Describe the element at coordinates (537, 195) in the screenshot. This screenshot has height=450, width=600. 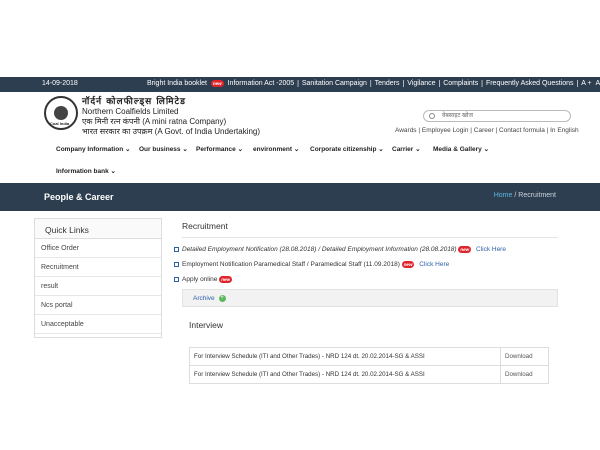
I see `breadcrumb-current: Recruitment` at that location.